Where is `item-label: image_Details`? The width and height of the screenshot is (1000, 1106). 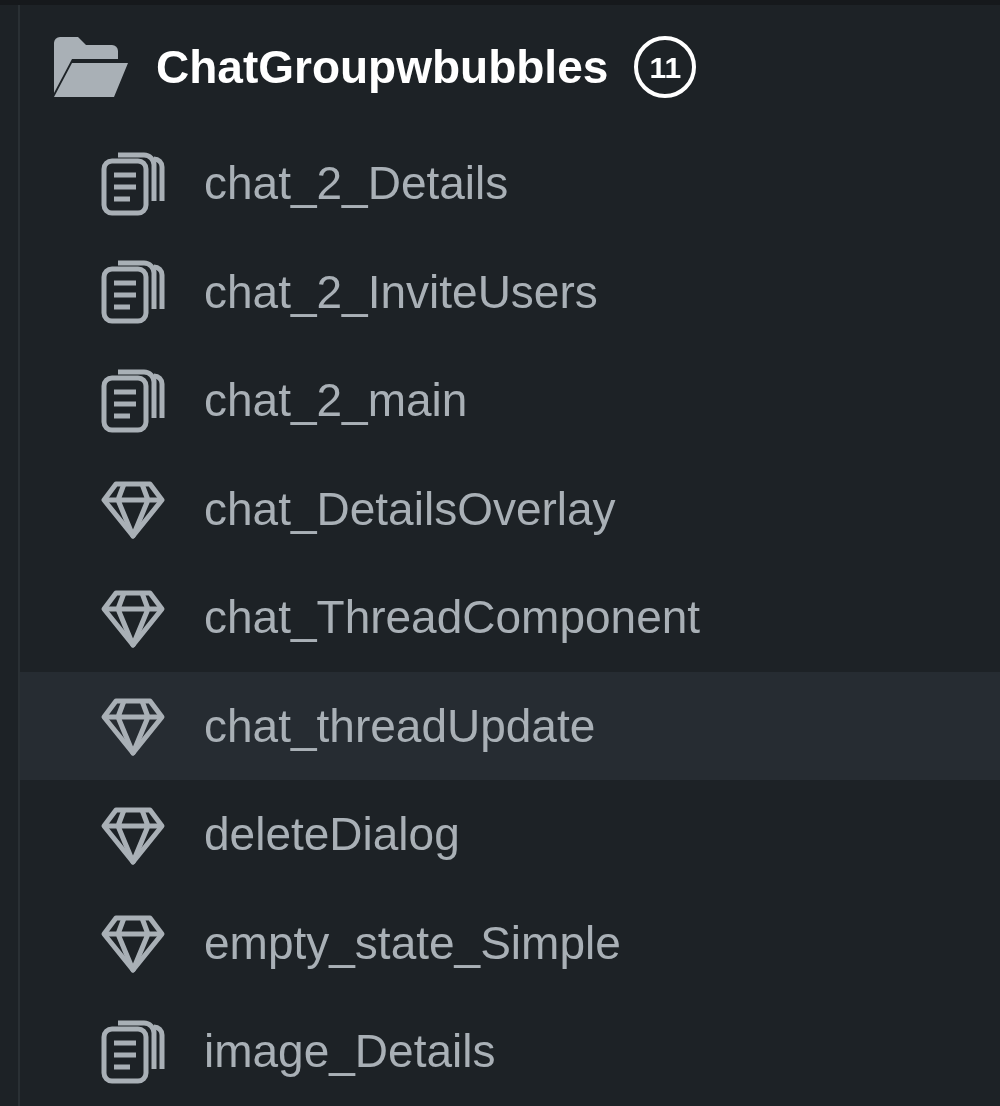
item-label: image_Details is located at coordinates (350, 1052).